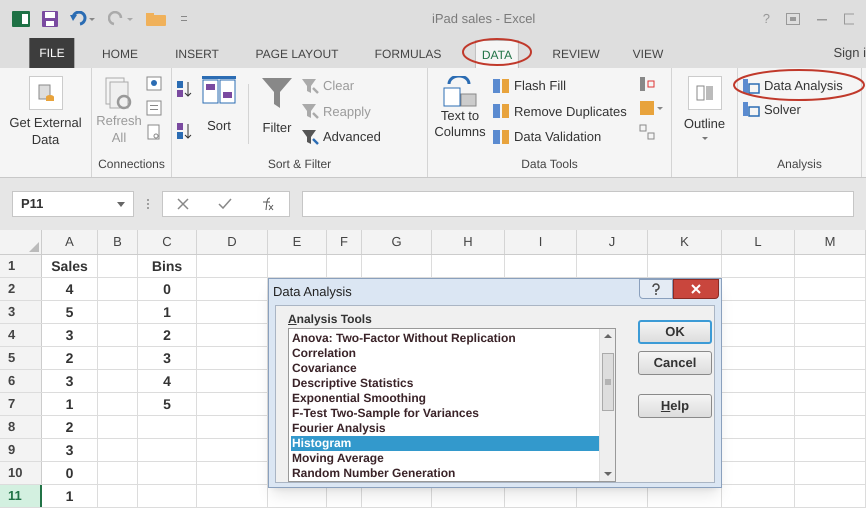 The width and height of the screenshot is (866, 508). Describe the element at coordinates (648, 54) in the screenshot. I see `ribbon-tab: VIEW` at that location.